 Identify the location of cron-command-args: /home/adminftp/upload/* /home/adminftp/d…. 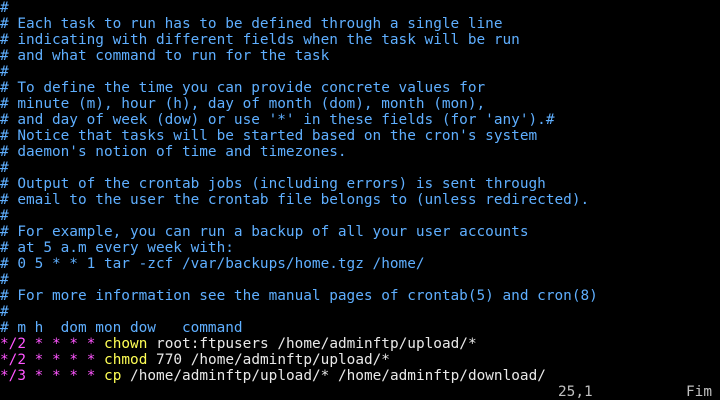
(338, 376).